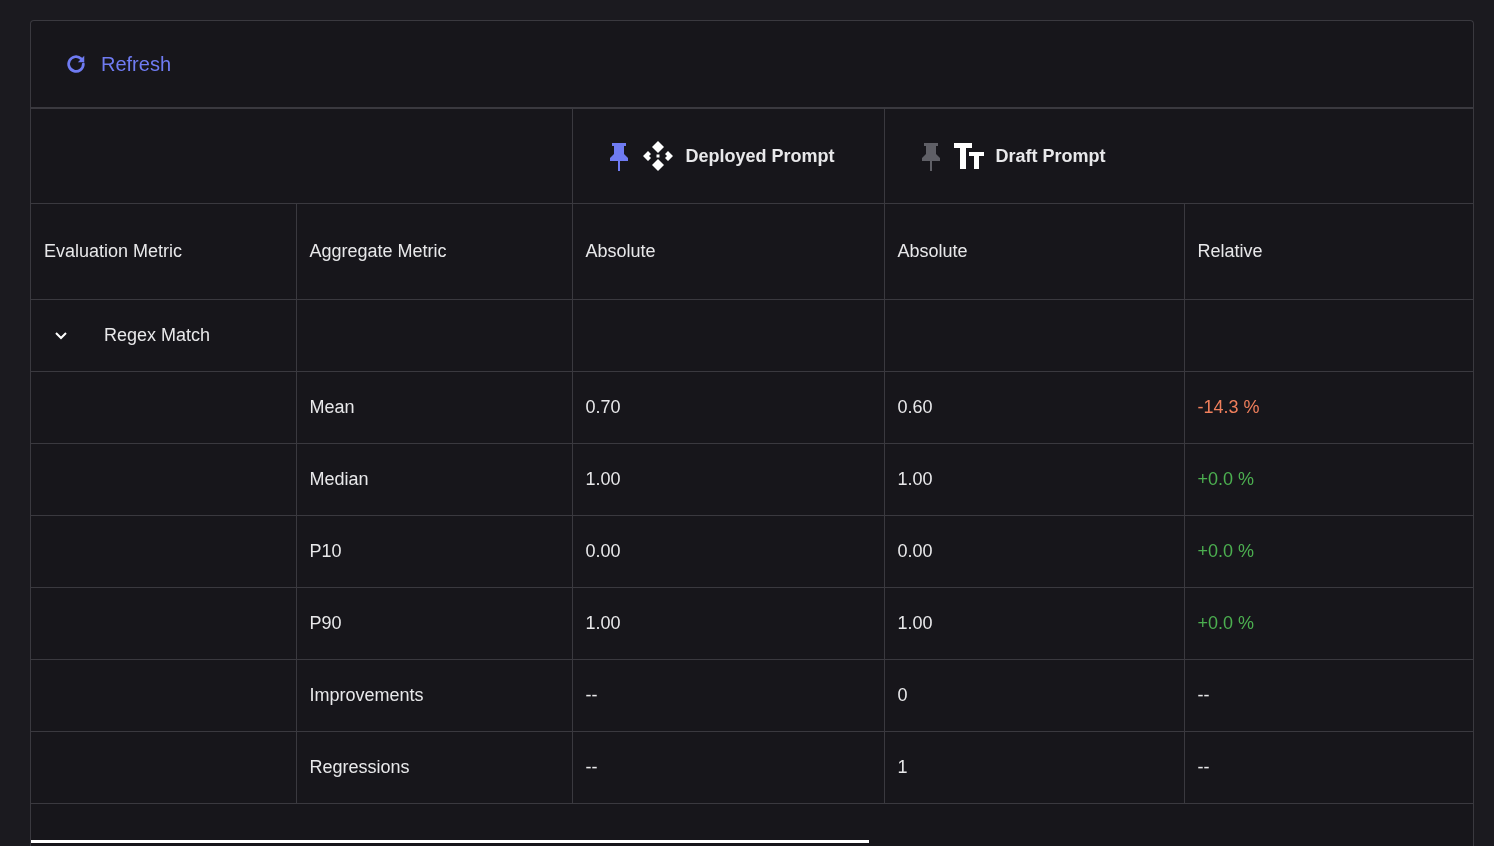 This screenshot has height=846, width=1494. Describe the element at coordinates (902, 695) in the screenshot. I see `table-cell: 0` at that location.